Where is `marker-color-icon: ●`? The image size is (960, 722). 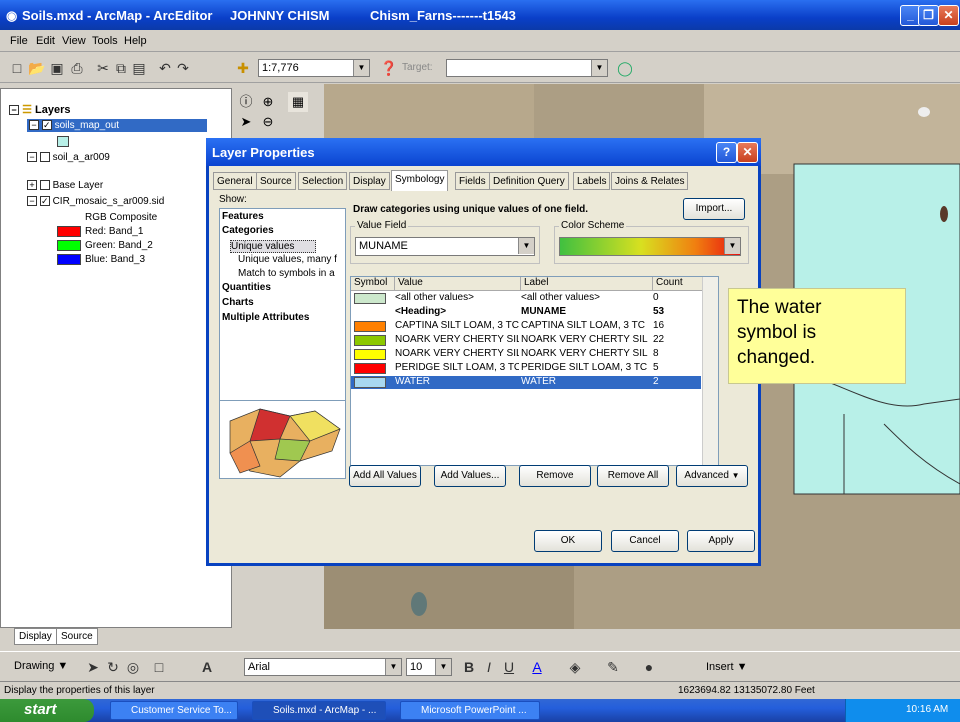
marker-color-icon: ● is located at coordinates (649, 667).